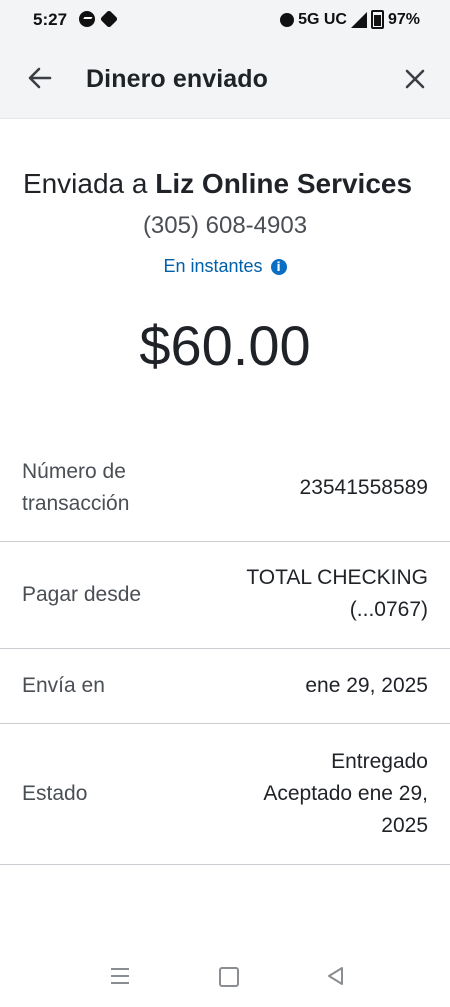 This screenshot has height=1007, width=450. I want to click on detail-label: Envía en, so click(63, 685).